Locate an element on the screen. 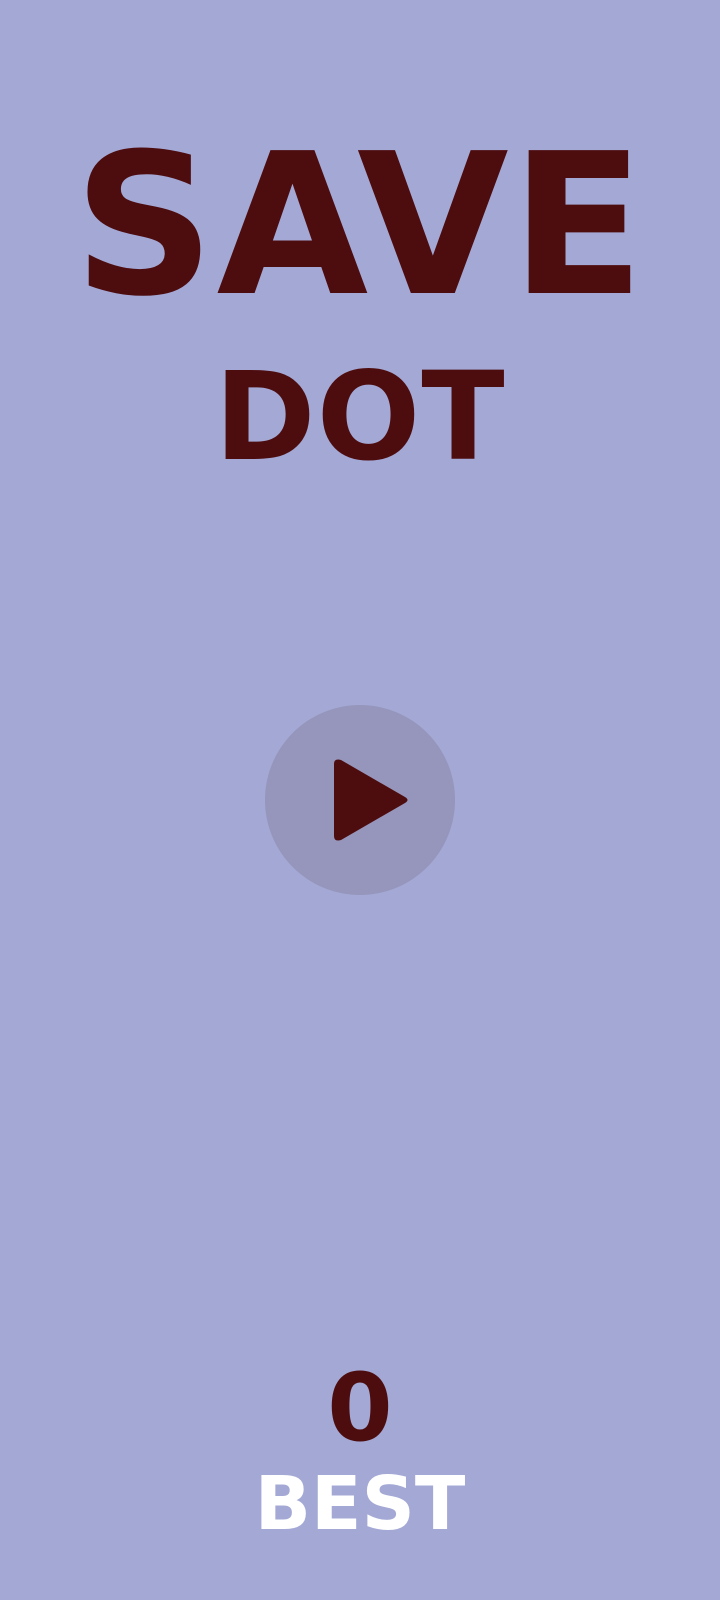  game-title-line1: SAVE is located at coordinates (360, 226).